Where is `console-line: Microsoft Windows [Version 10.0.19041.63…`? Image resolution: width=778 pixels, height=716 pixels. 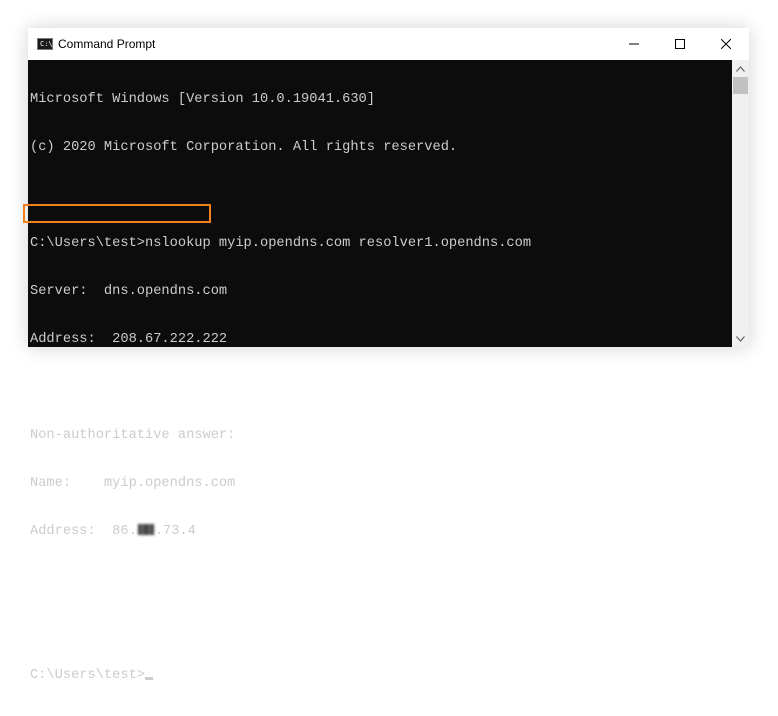 console-line: Microsoft Windows [Version 10.0.19041.63… is located at coordinates (202, 99).